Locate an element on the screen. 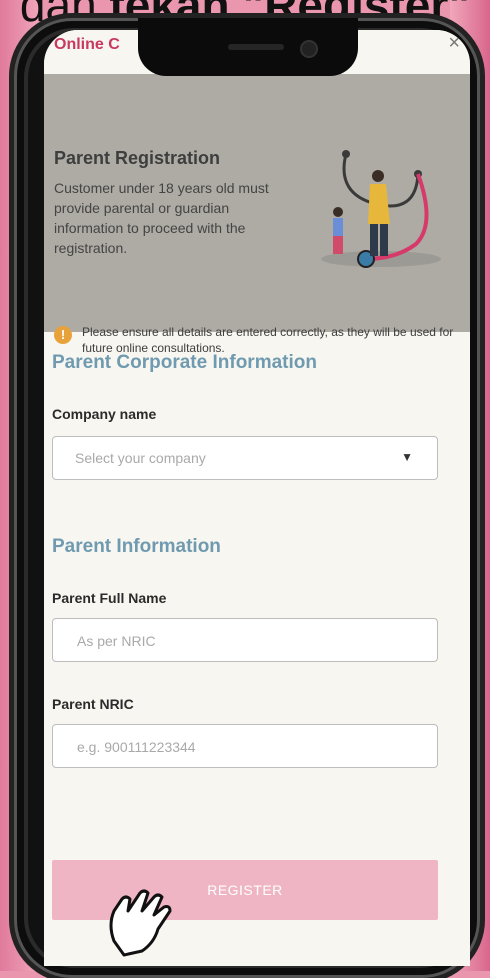 Image resolution: width=490 pixels, height=978 pixels. speaker-grille is located at coordinates (256, 47).